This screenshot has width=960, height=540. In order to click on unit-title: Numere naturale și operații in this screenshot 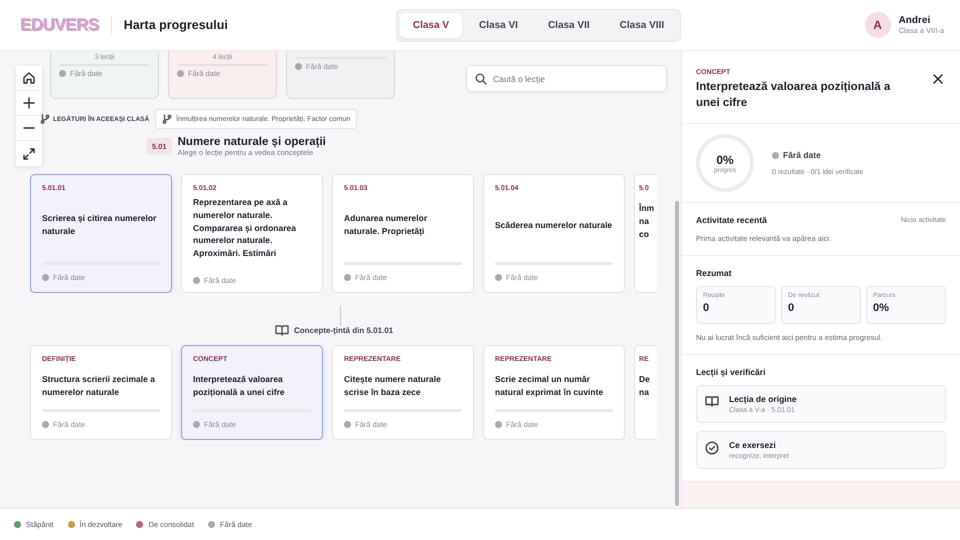, I will do `click(252, 142)`.